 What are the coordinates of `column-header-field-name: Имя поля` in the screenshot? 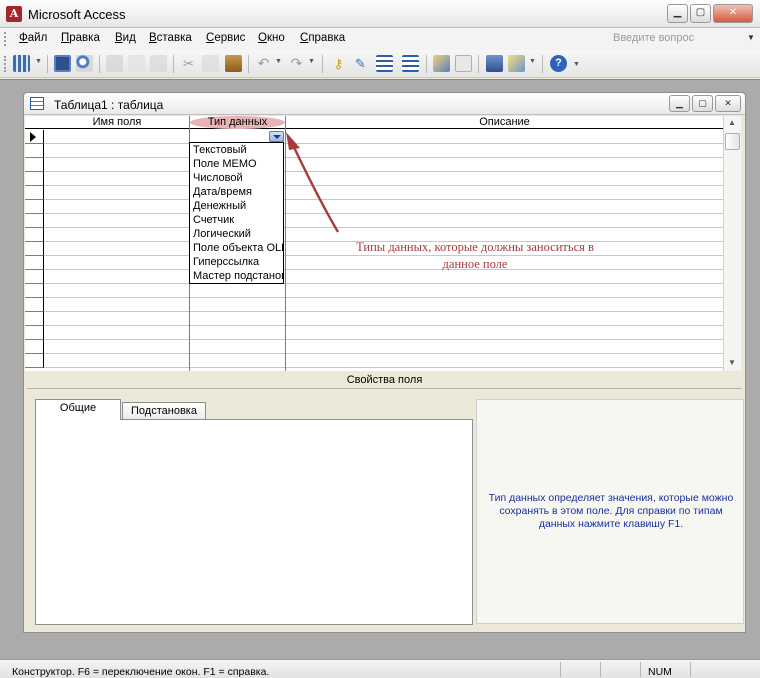 It's located at (117, 122).